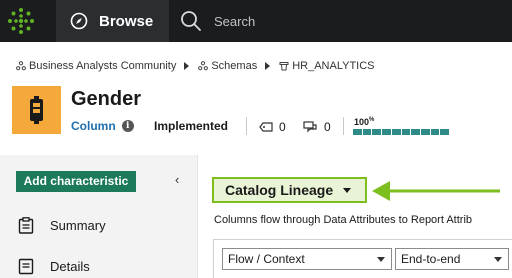 The height and width of the screenshot is (278, 512). What do you see at coordinates (266, 259) in the screenshot?
I see `flow-context-value: Flow / Context` at bounding box center [266, 259].